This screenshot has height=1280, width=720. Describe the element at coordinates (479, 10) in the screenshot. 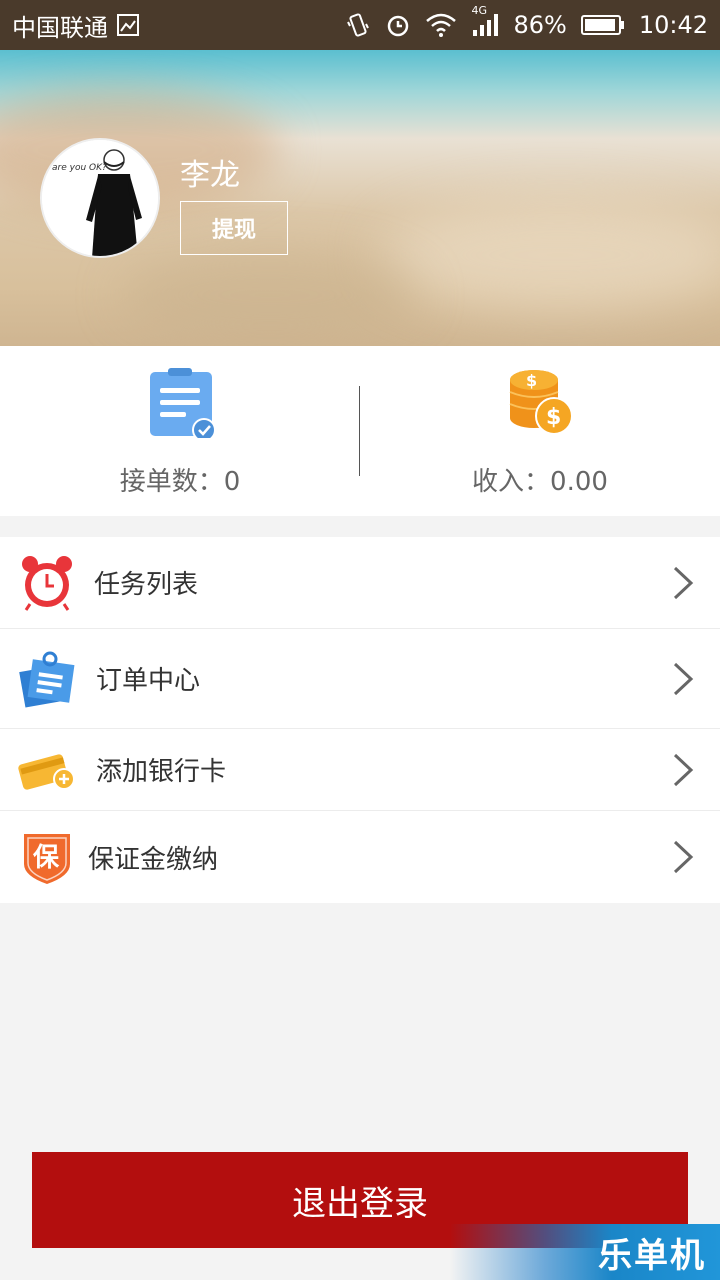

I see `network-type: 4G` at that location.